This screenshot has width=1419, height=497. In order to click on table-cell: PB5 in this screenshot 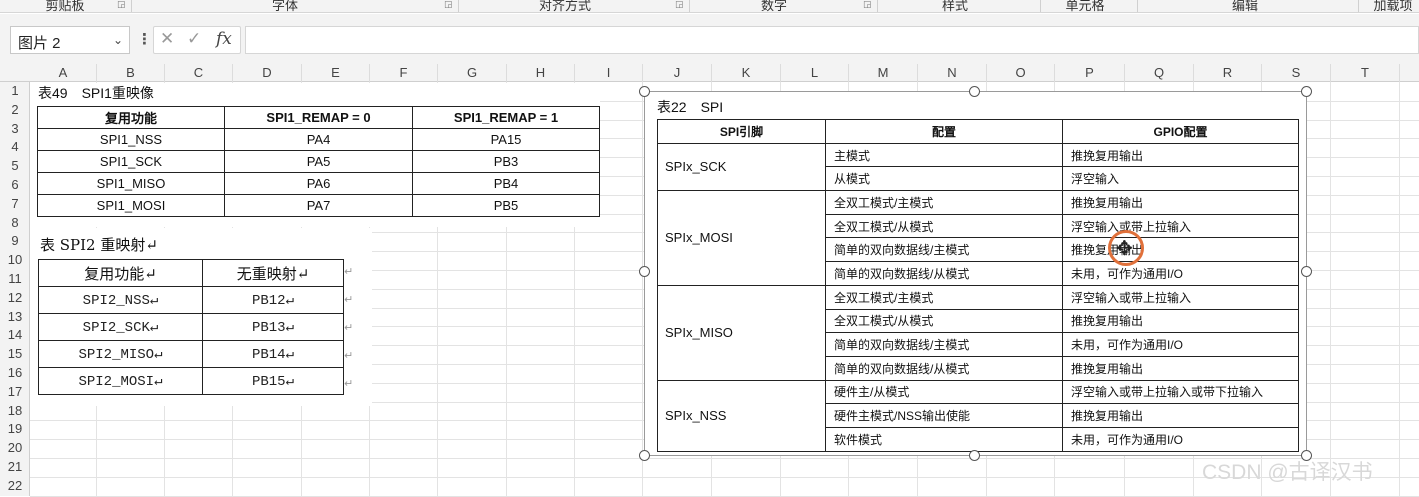, I will do `click(506, 205)`.